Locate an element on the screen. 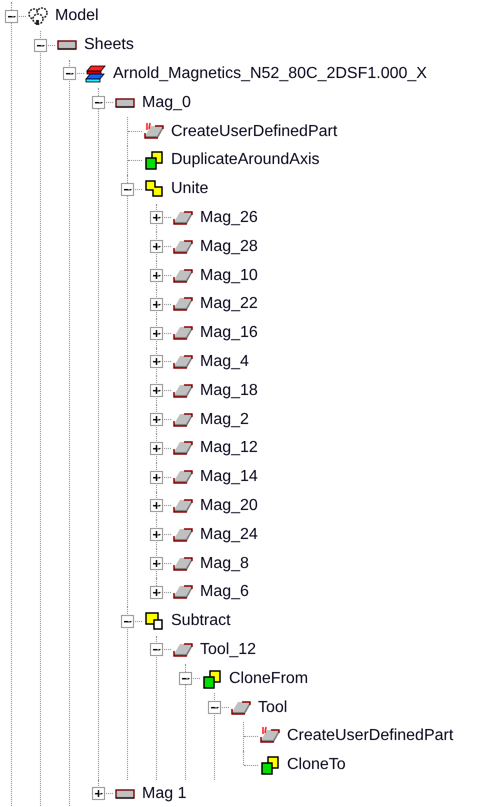 This screenshot has height=807, width=499. subtract-squares-icon is located at coordinates (154, 621).